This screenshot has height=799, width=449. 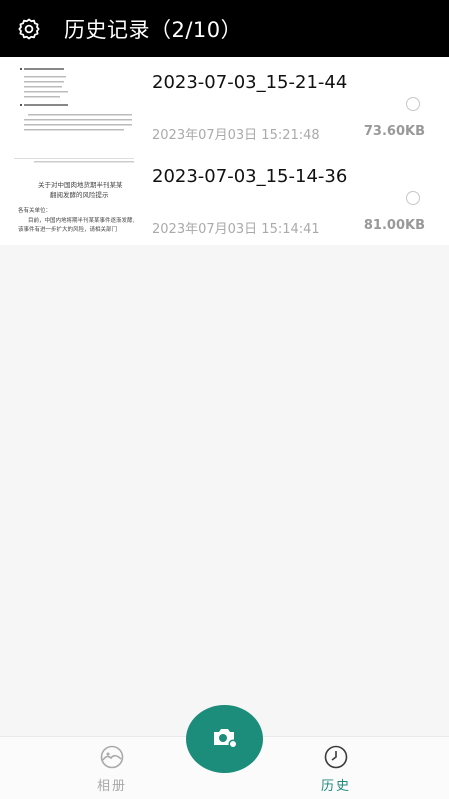 What do you see at coordinates (250, 82) in the screenshot?
I see `record-name: 2023-07-03_15-21-44` at bounding box center [250, 82].